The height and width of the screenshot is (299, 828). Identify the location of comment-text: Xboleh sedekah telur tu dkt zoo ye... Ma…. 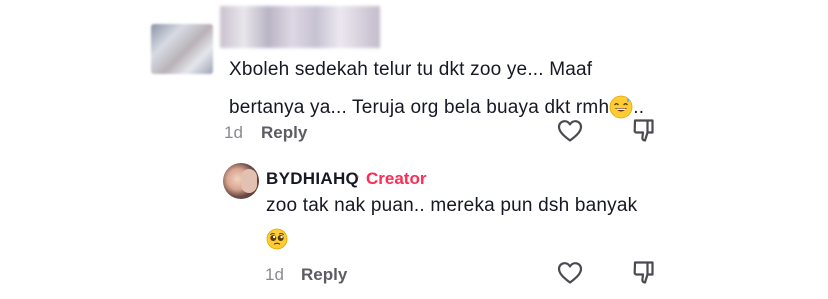
(459, 89).